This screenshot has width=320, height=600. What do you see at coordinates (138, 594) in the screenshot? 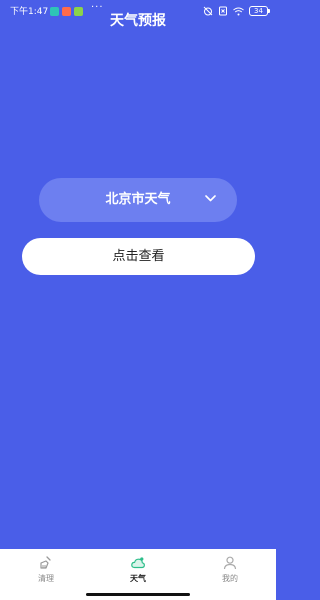
I see `home-indicator` at bounding box center [138, 594].